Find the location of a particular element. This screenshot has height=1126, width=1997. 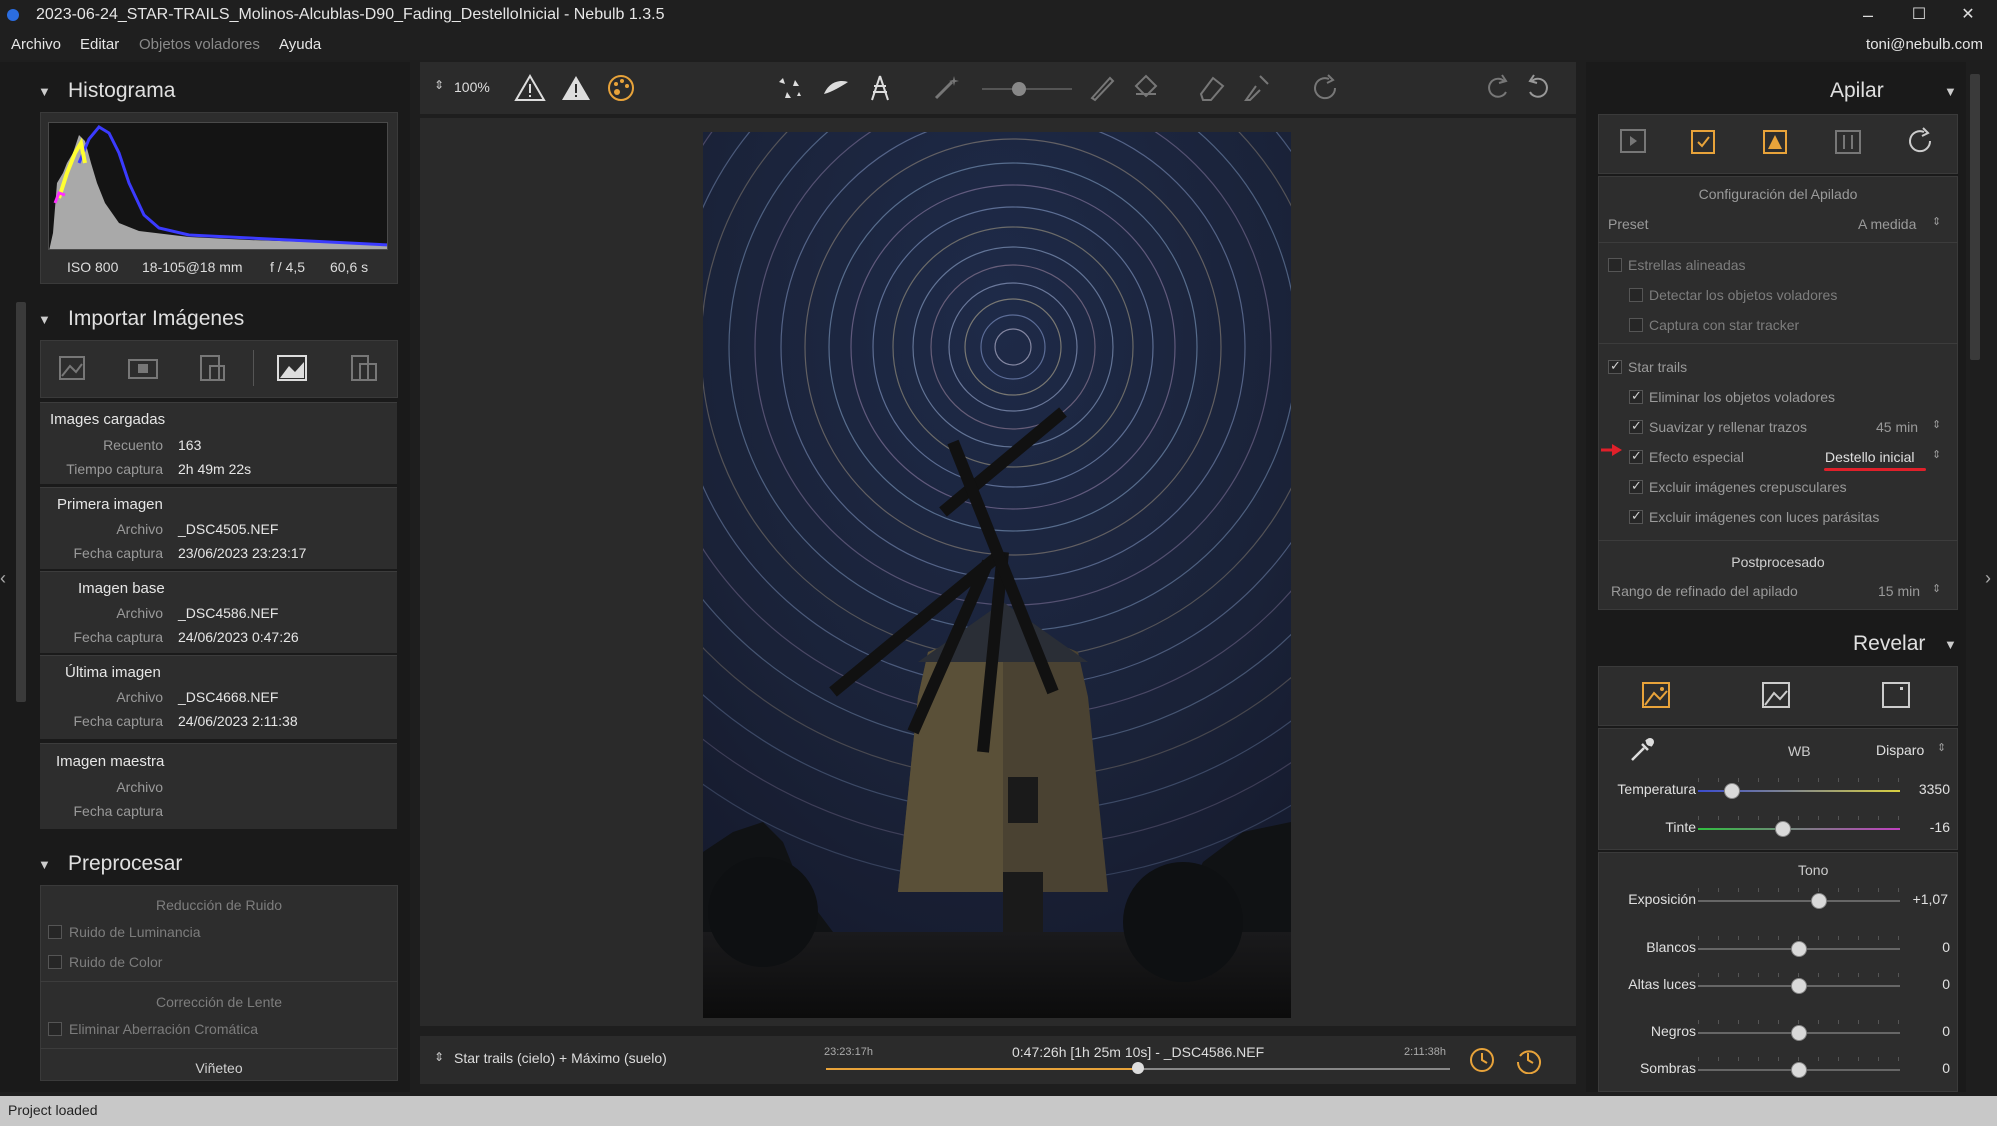

blancos-value: 0 is located at coordinates (1930, 947).